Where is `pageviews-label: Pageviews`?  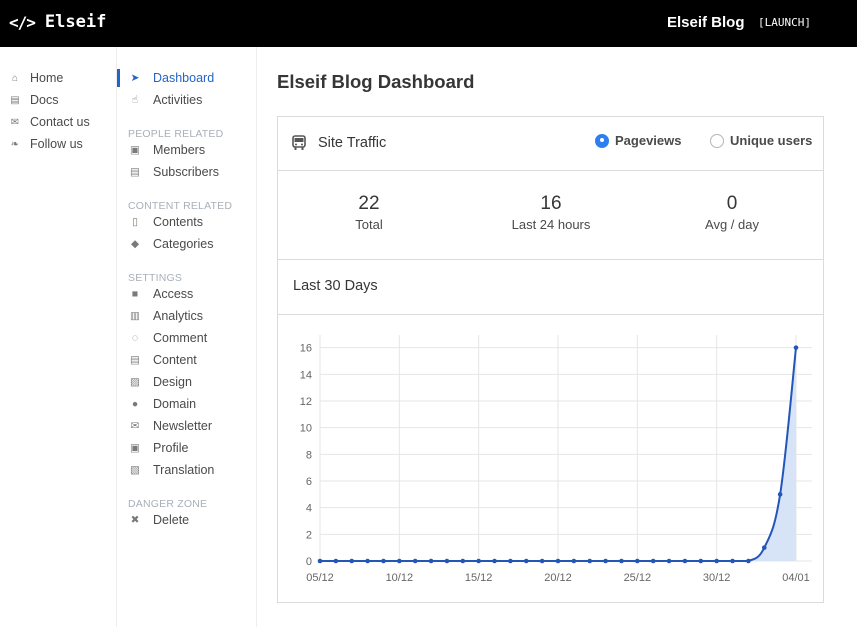 pageviews-label: Pageviews is located at coordinates (648, 140).